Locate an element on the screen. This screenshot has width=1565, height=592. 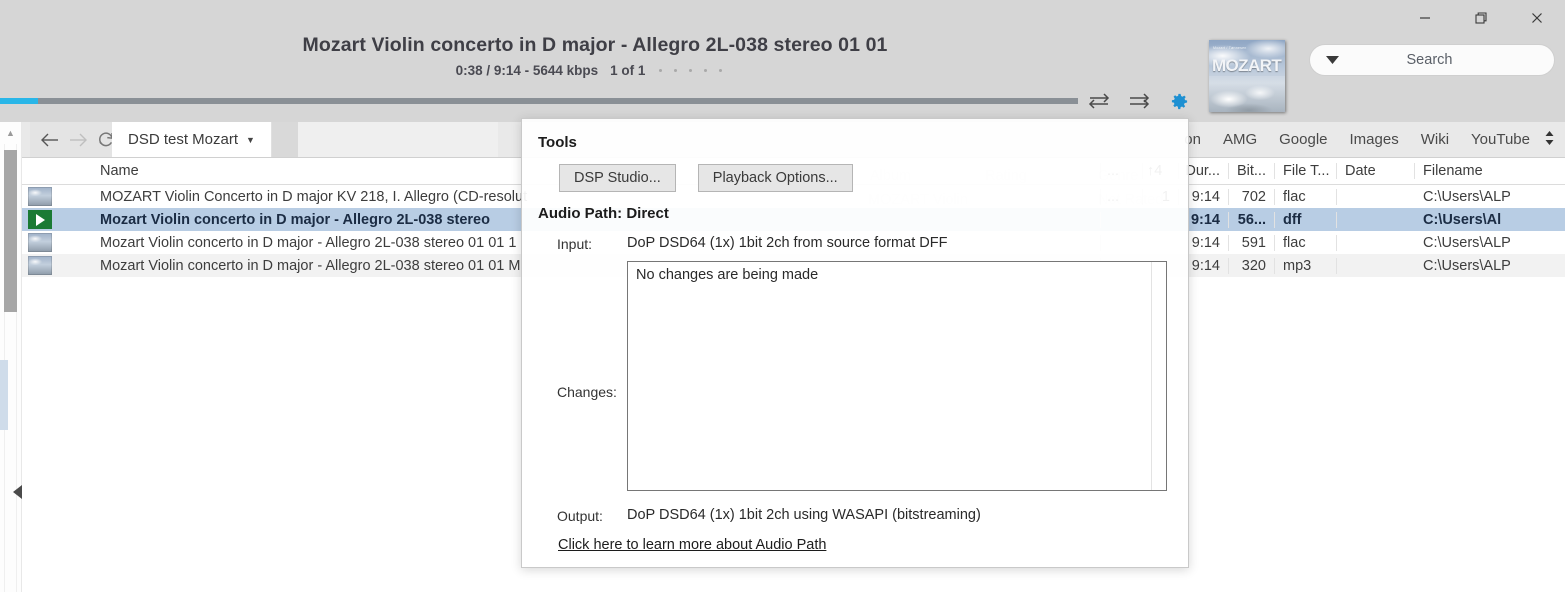
restore-icon is located at coordinates (1481, 18).